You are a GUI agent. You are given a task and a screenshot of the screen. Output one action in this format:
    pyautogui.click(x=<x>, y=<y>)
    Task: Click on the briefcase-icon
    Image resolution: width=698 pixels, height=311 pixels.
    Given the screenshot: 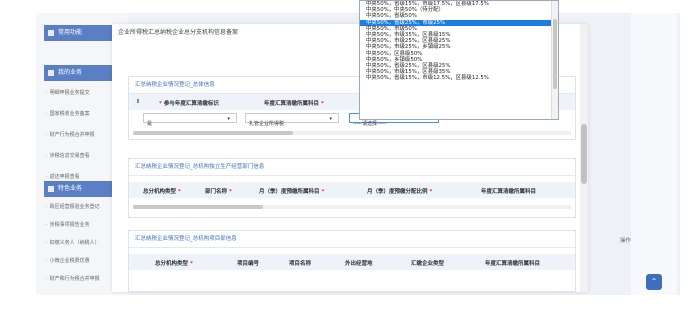 What is the action you would take?
    pyautogui.click(x=51, y=72)
    